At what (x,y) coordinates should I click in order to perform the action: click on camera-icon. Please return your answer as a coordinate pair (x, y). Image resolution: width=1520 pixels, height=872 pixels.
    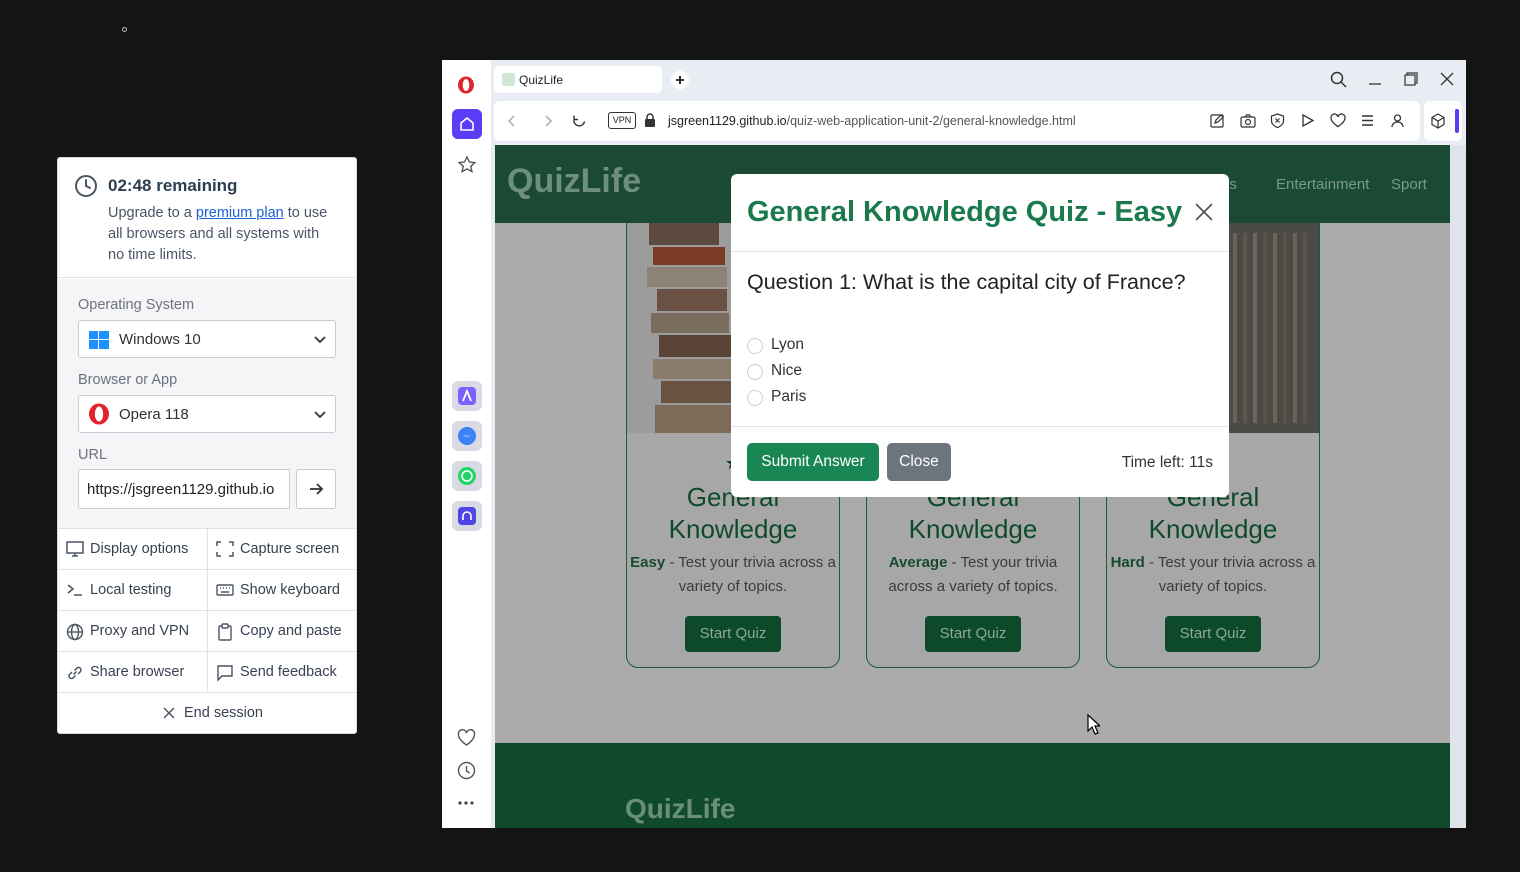
    Looking at the image, I should click on (1248, 120).